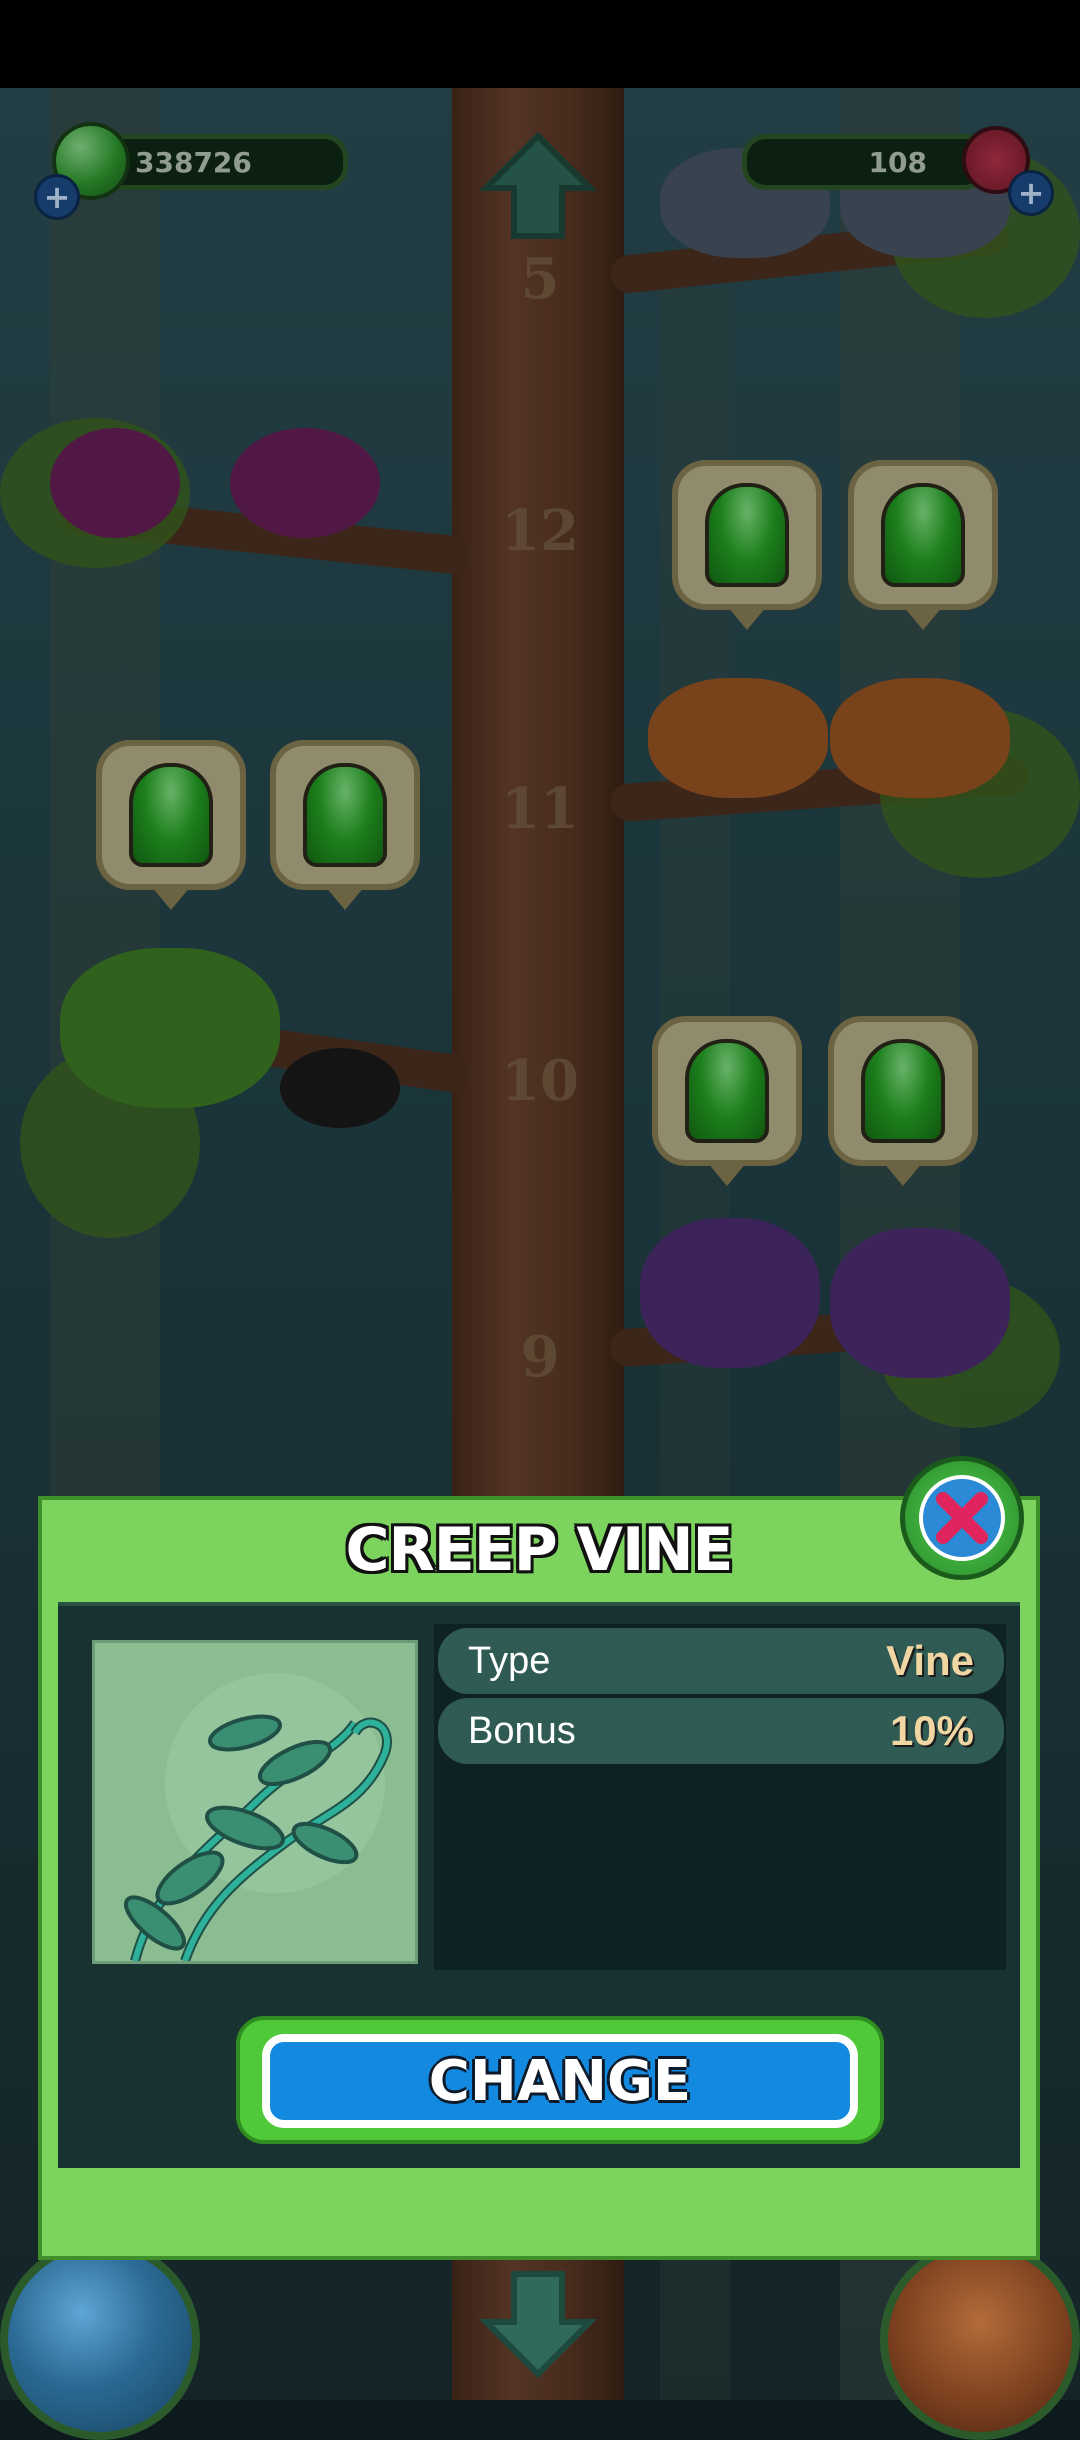 The height and width of the screenshot is (2440, 1080). I want to click on stat-value: Vine, so click(930, 1660).